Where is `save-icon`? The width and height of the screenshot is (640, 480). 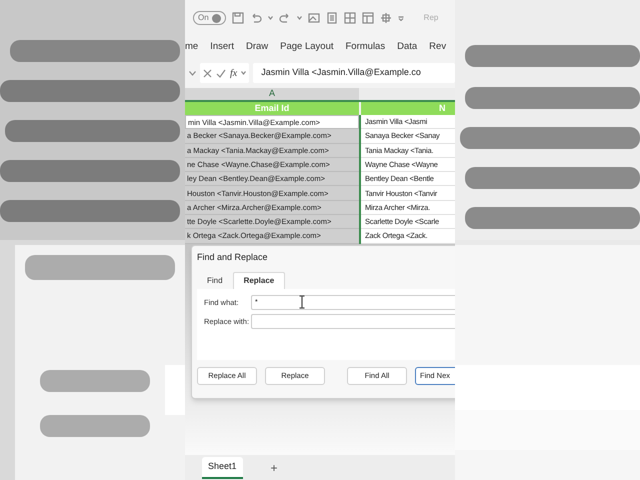 save-icon is located at coordinates (238, 18).